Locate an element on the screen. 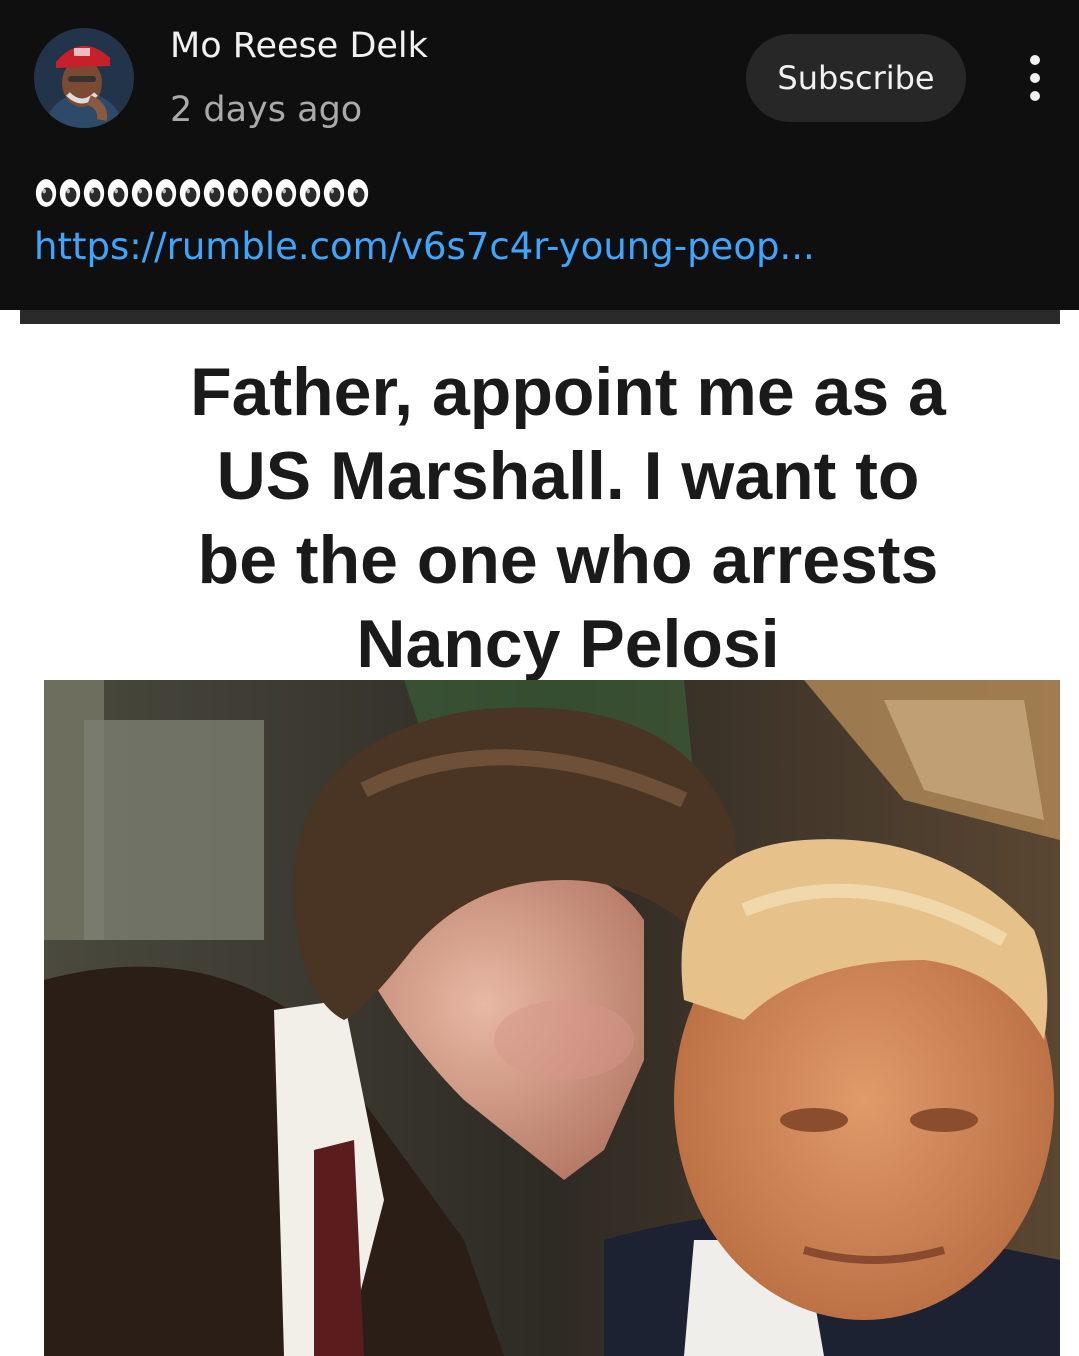 The height and width of the screenshot is (1356, 1079). post-timestamp: 2 days ago is located at coordinates (266, 110).